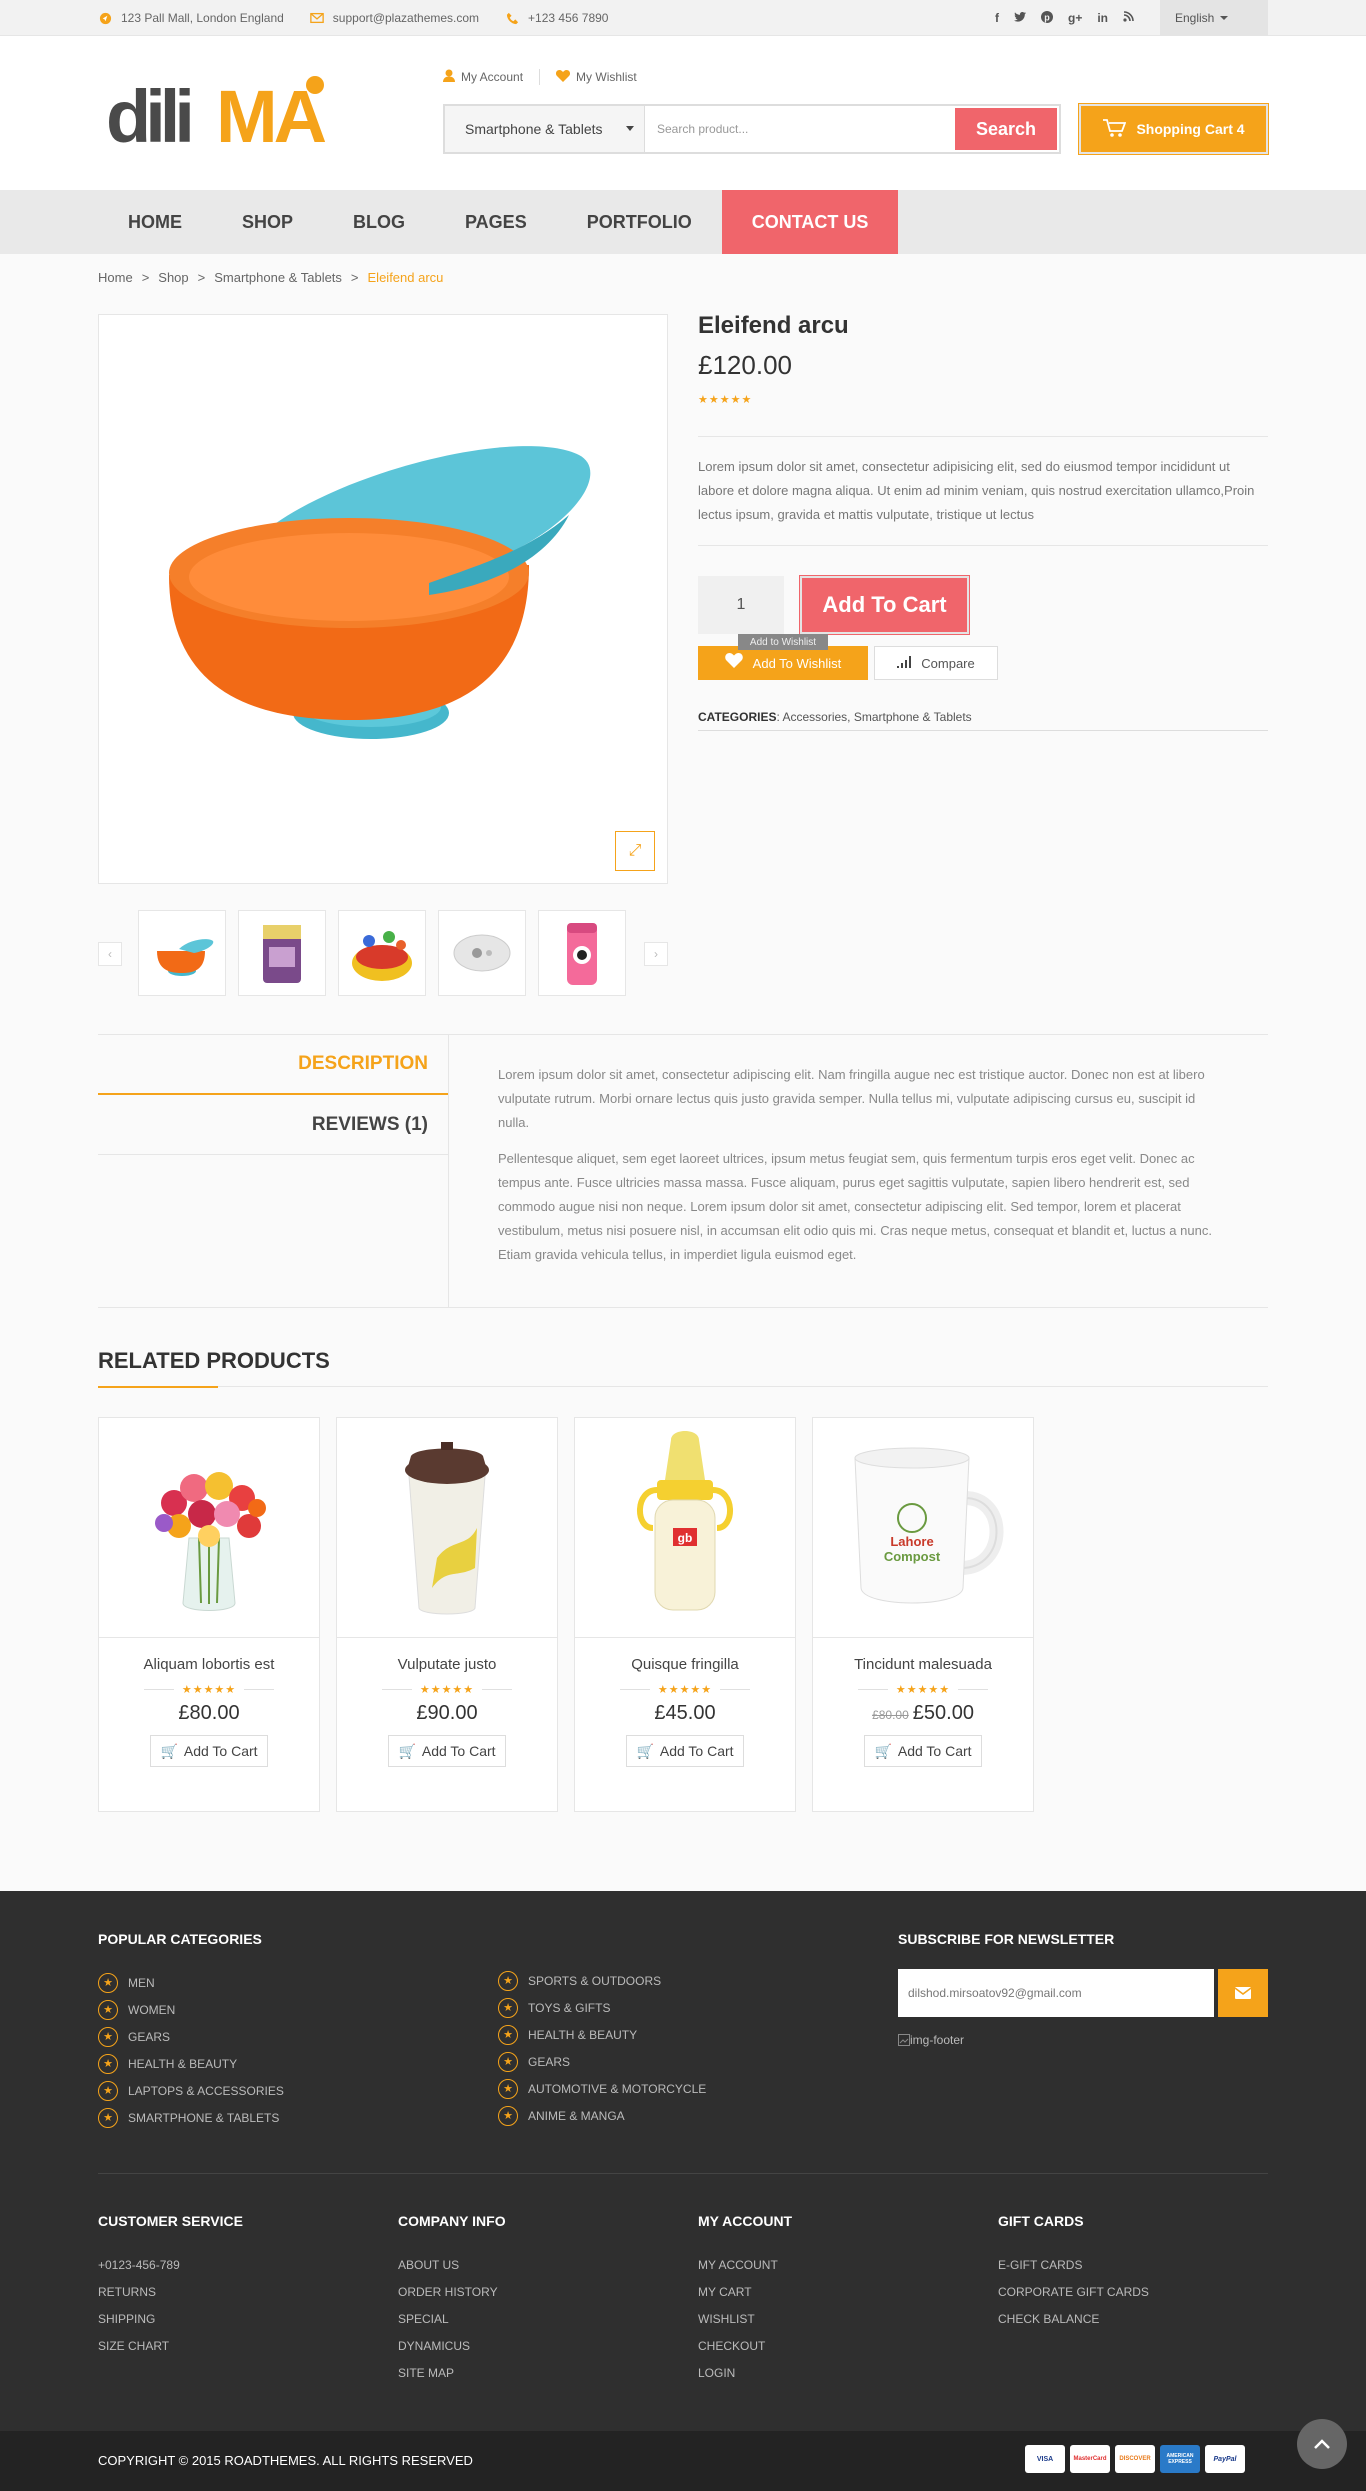 Image resolution: width=1366 pixels, height=2491 pixels. I want to click on footer-category-link: ★ LAPTOPS & ACCESSORIES, so click(191, 2090).